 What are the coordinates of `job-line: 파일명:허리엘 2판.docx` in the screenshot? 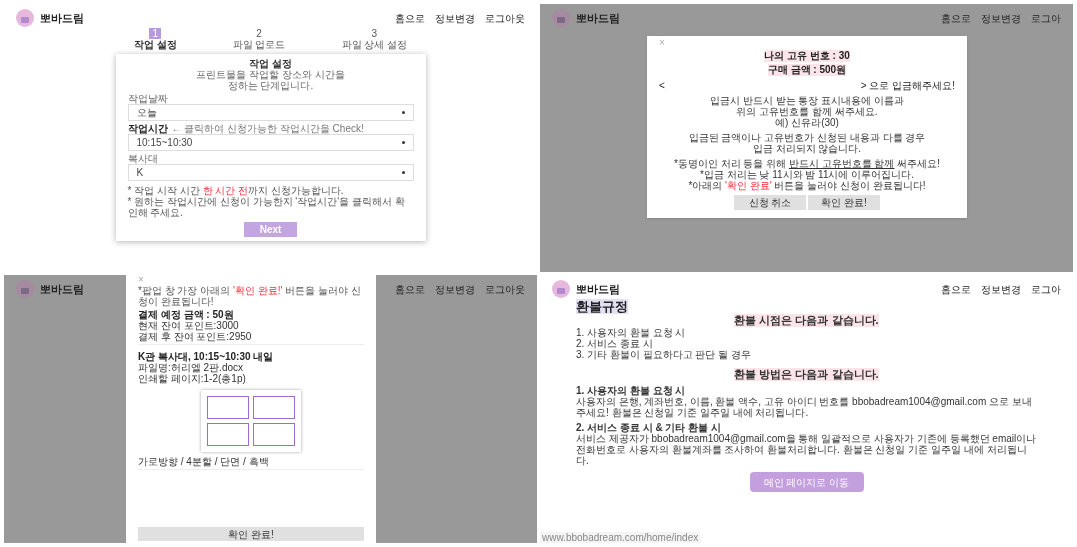 It's located at (191, 367).